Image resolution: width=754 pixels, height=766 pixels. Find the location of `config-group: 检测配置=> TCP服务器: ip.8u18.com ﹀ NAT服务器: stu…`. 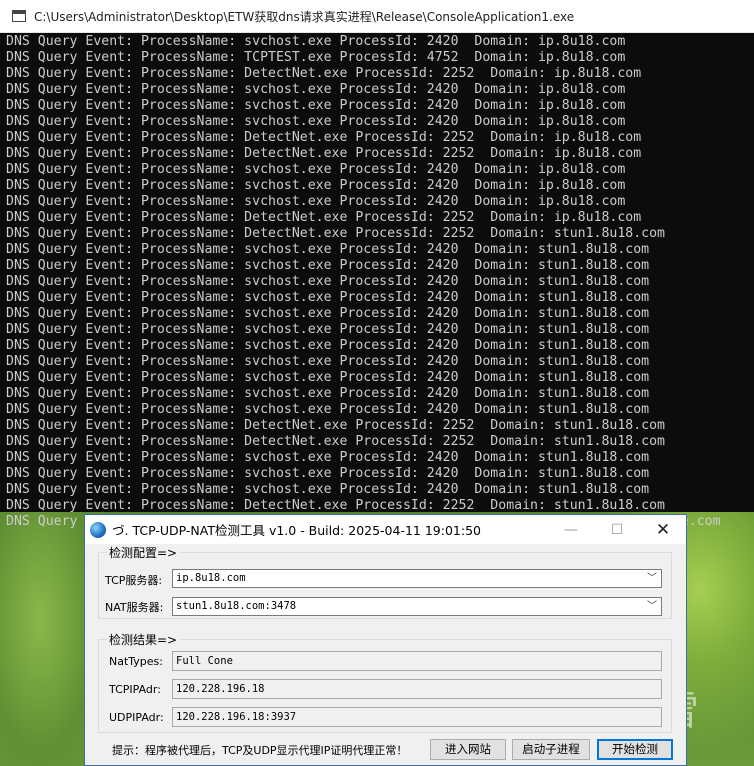

config-group: 检测配置=> TCP服务器: ip.8u18.com ﹀ NAT服务器: stu… is located at coordinates (385, 581).